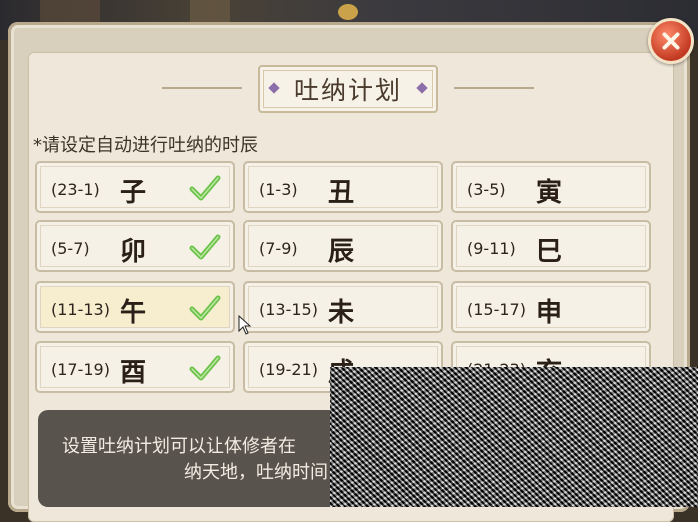  Describe the element at coordinates (288, 309) in the screenshot. I see `time-slot-range: (13-15)` at that location.